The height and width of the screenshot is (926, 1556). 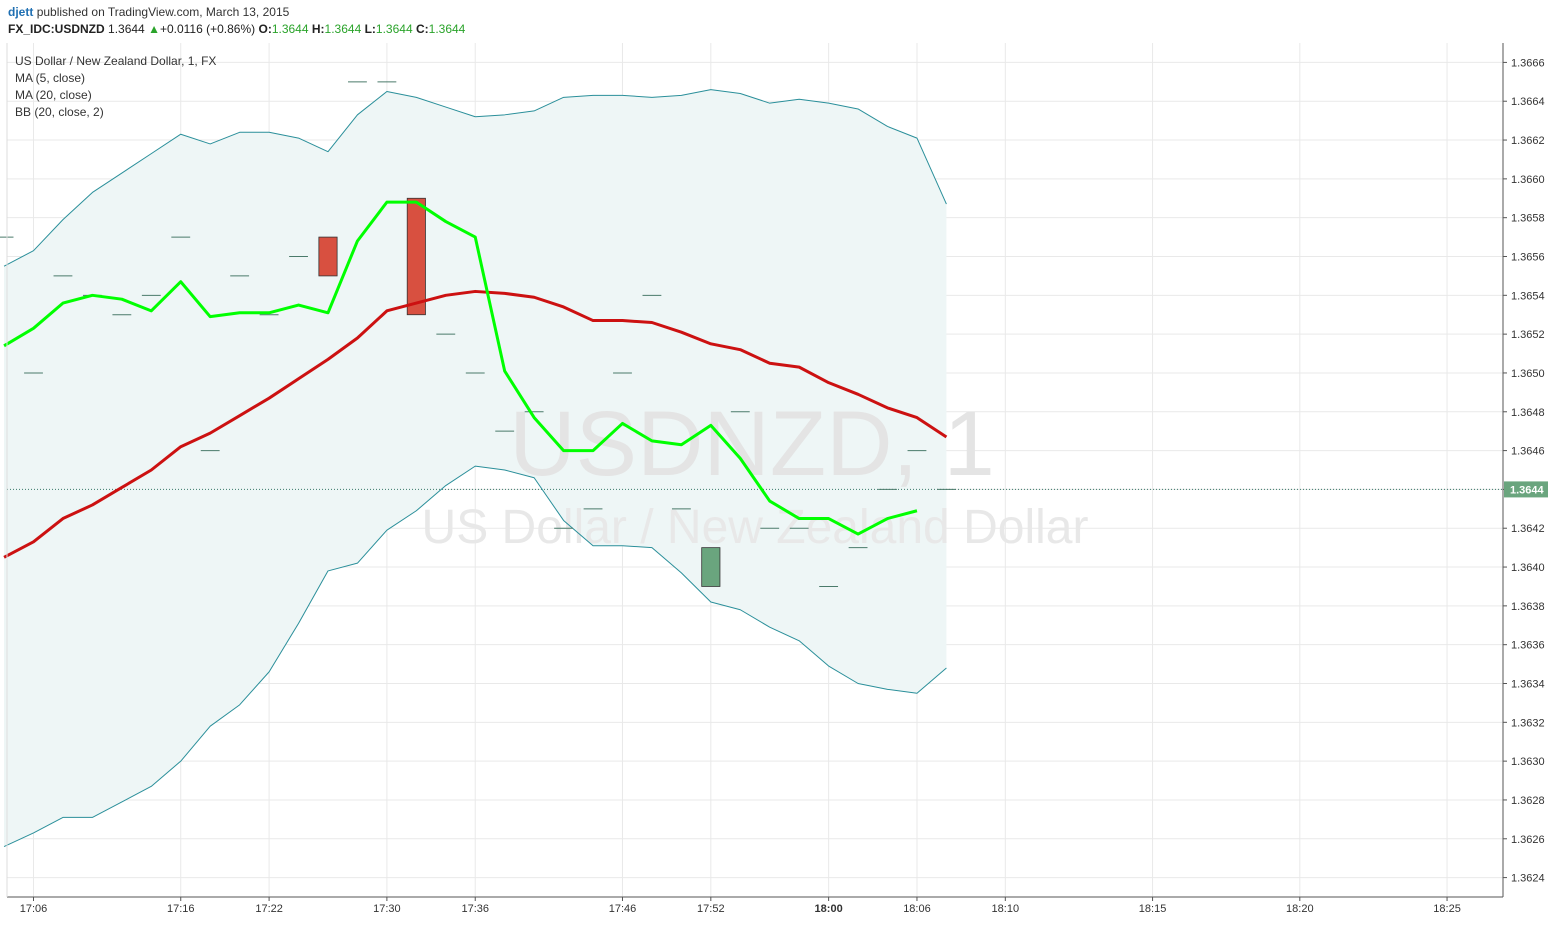 What do you see at coordinates (623, 909) in the screenshot?
I see `x-tick-label-5: 17:46` at bounding box center [623, 909].